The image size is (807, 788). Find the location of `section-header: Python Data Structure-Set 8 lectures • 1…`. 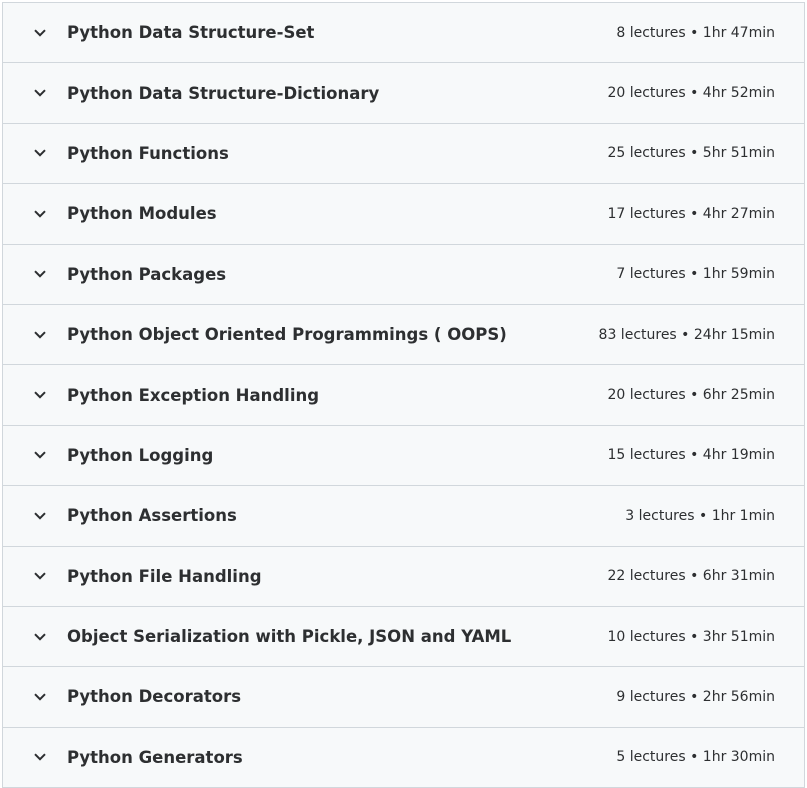

section-header: Python Data Structure-Set 8 lectures • 1… is located at coordinates (403, 33).